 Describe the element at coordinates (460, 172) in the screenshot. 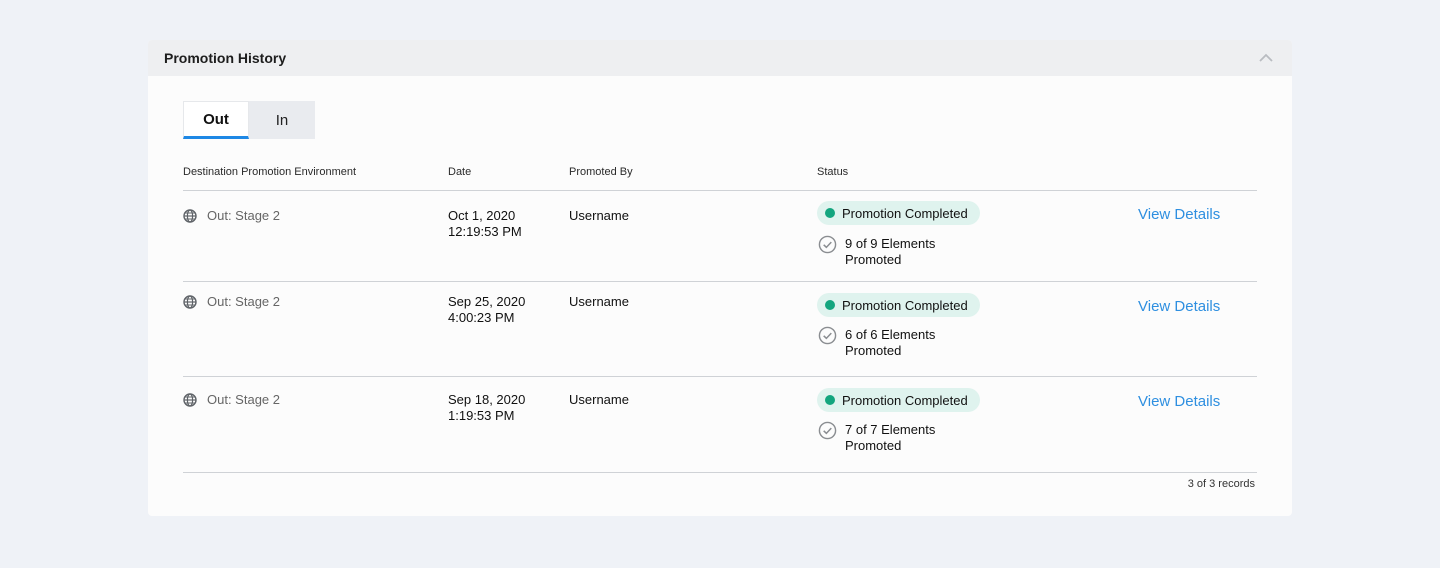

I see `header-date: Date` at that location.